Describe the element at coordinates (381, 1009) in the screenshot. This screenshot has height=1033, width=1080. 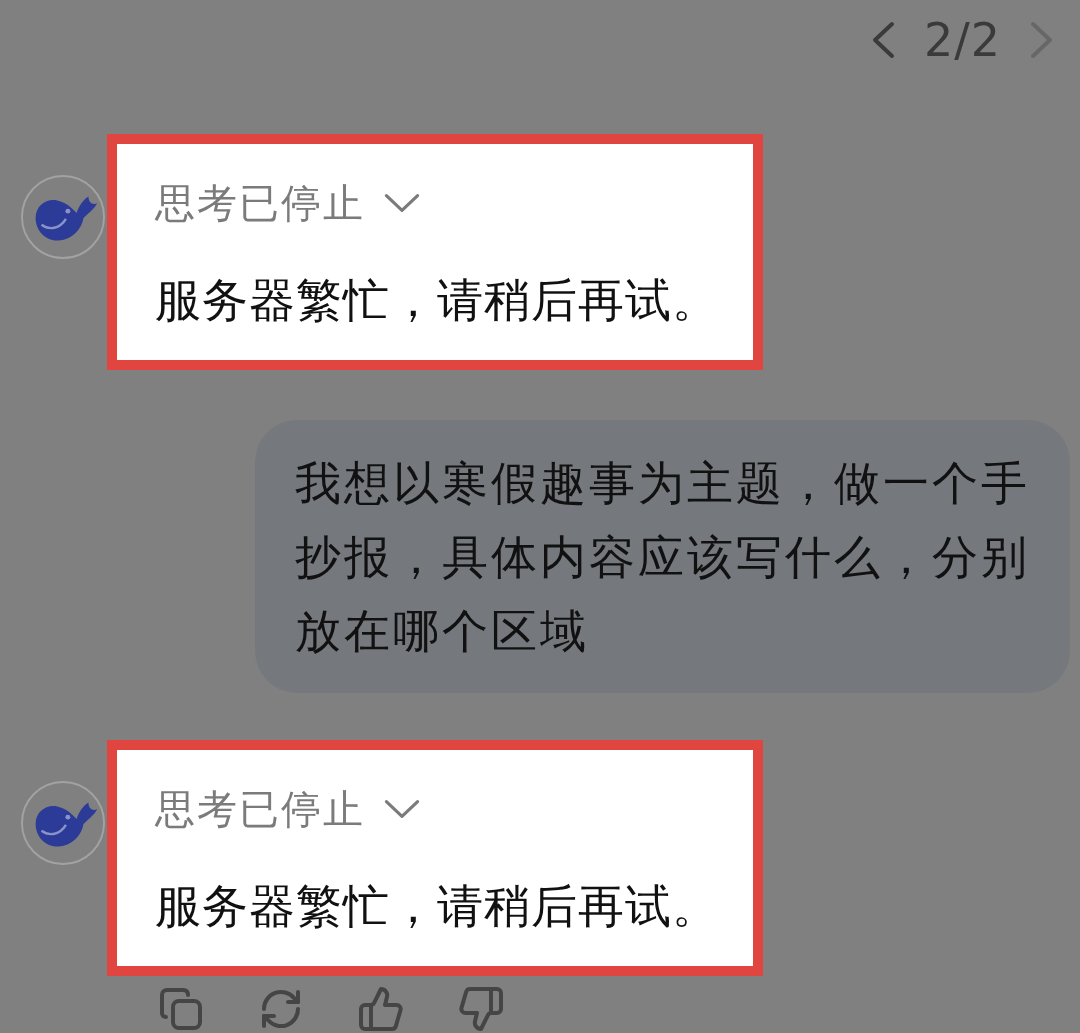
I see `thumbs-up-icon` at that location.